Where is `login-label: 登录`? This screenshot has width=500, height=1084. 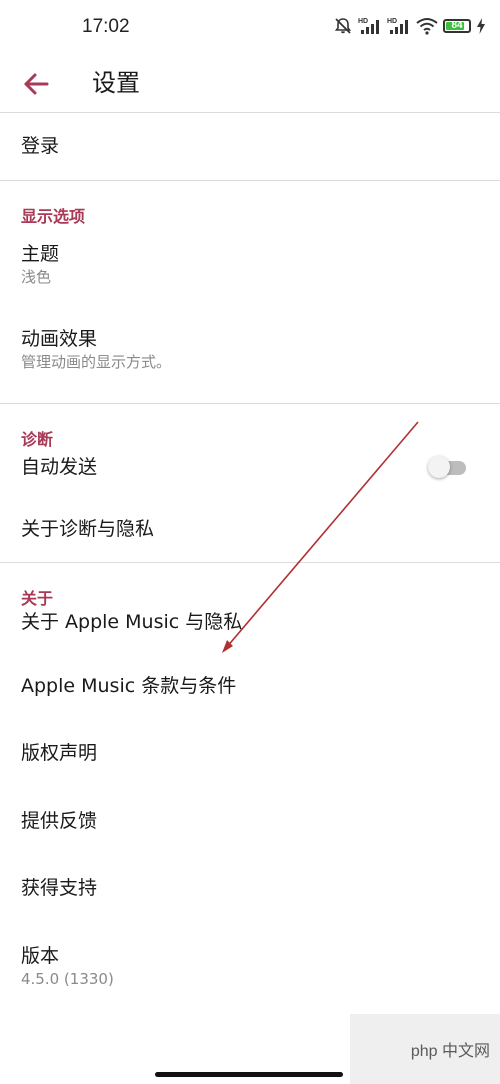 login-label: 登录 is located at coordinates (40, 146).